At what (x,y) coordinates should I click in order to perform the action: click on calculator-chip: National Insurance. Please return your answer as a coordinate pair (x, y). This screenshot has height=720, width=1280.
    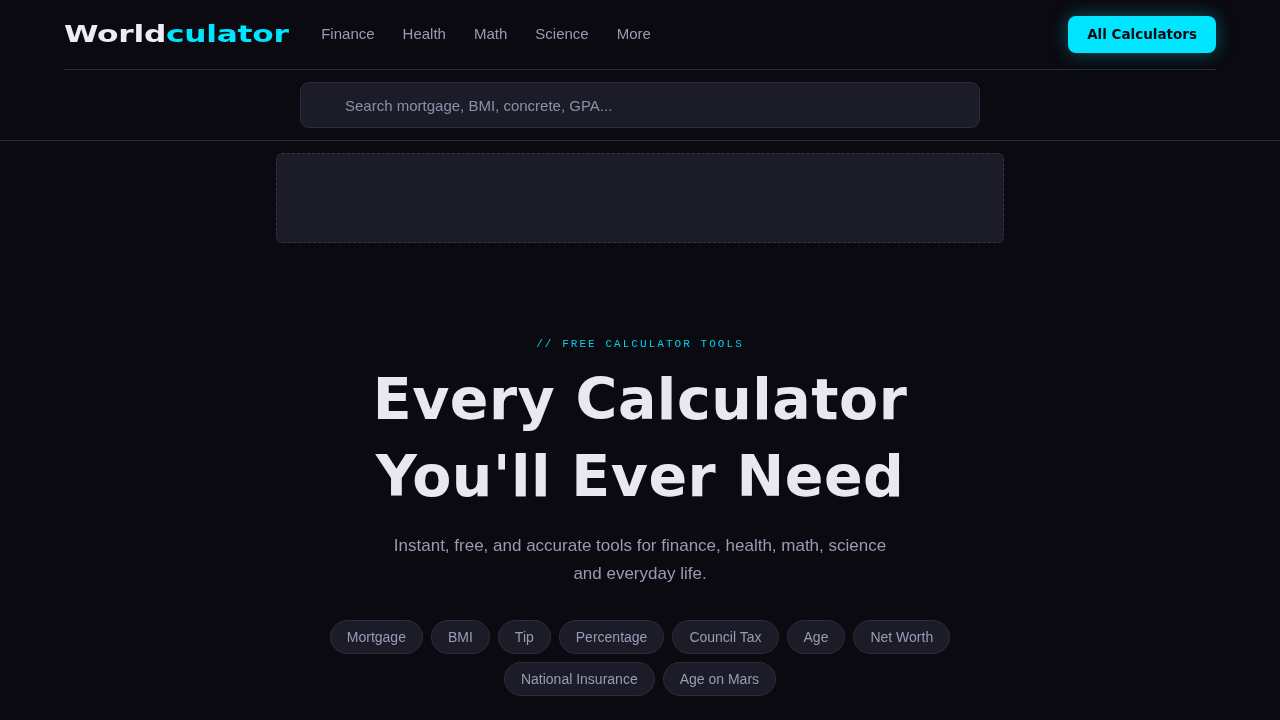
    Looking at the image, I should click on (579, 679).